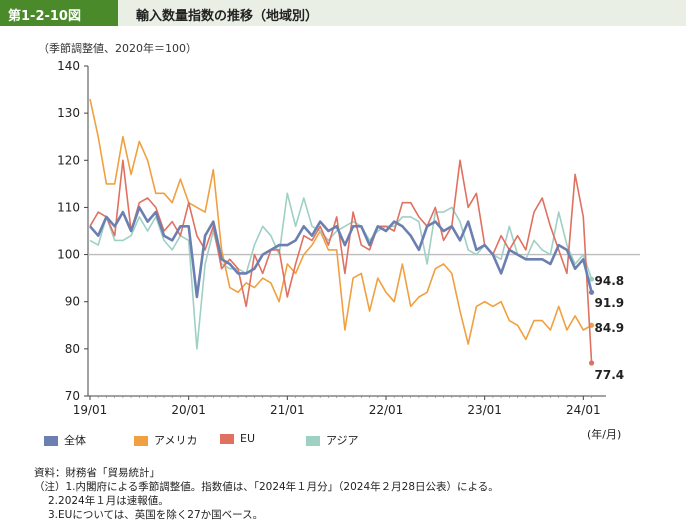  What do you see at coordinates (68, 255) in the screenshot?
I see `y-tick-label: 100` at bounding box center [68, 255].